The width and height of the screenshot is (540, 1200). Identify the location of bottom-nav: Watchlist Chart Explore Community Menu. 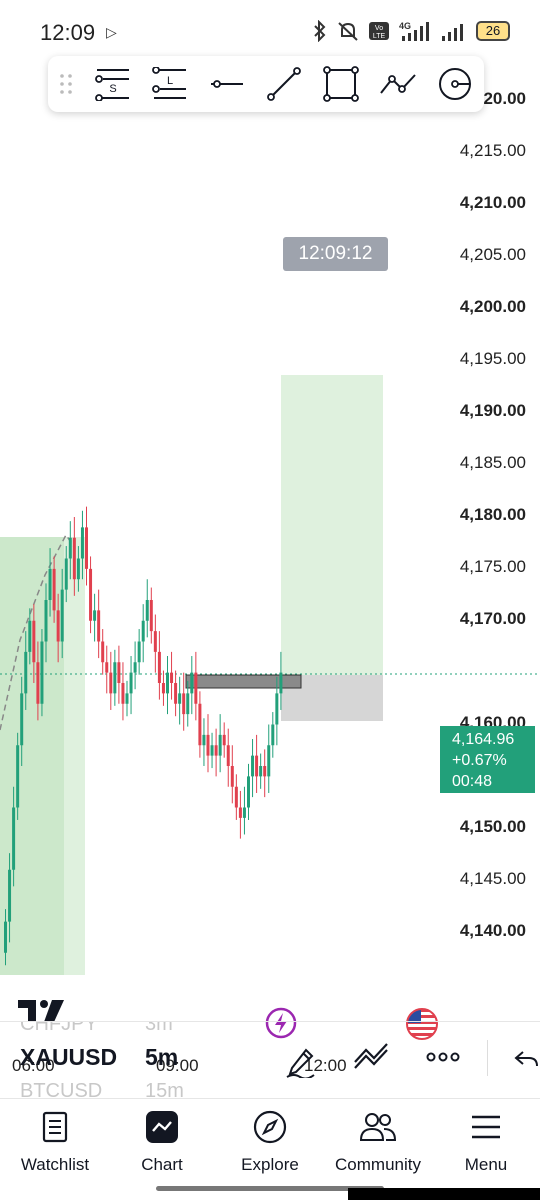
(270, 1149).